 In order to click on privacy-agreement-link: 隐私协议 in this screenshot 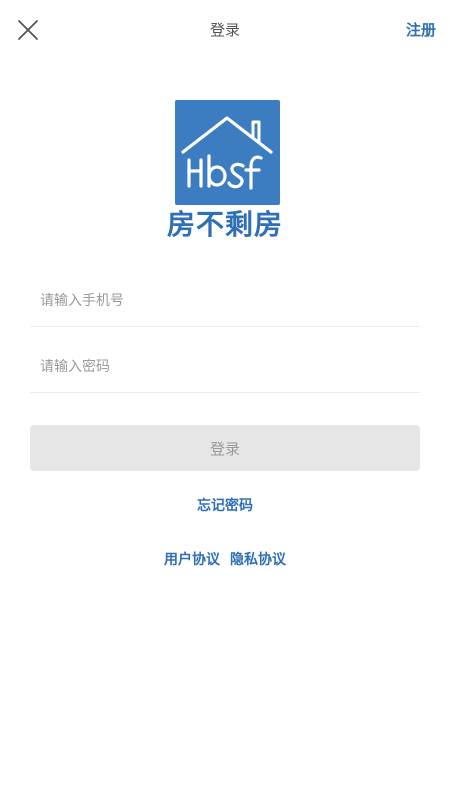, I will do `click(258, 560)`.